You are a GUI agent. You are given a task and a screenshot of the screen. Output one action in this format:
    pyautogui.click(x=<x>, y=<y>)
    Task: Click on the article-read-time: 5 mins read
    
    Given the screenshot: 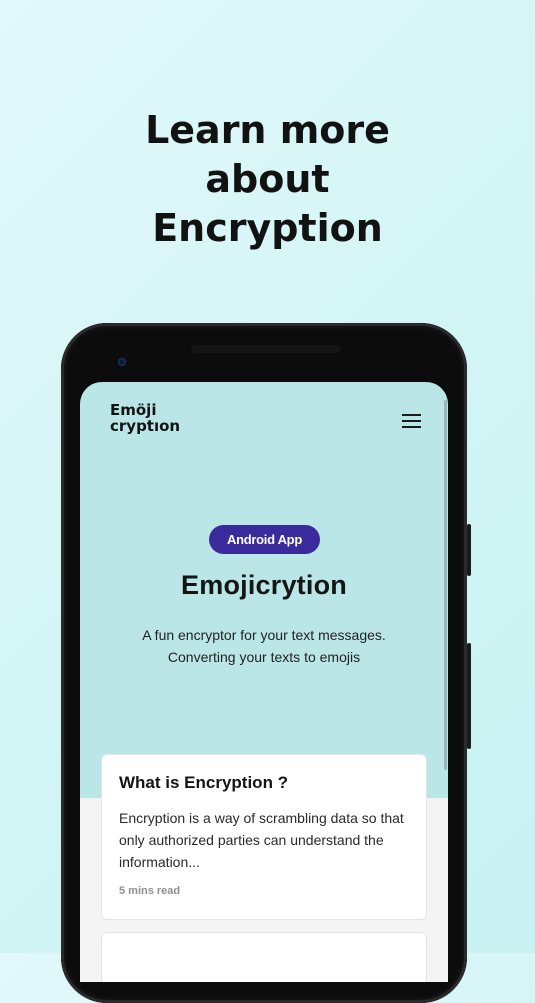 What is the action you would take?
    pyautogui.click(x=150, y=891)
    